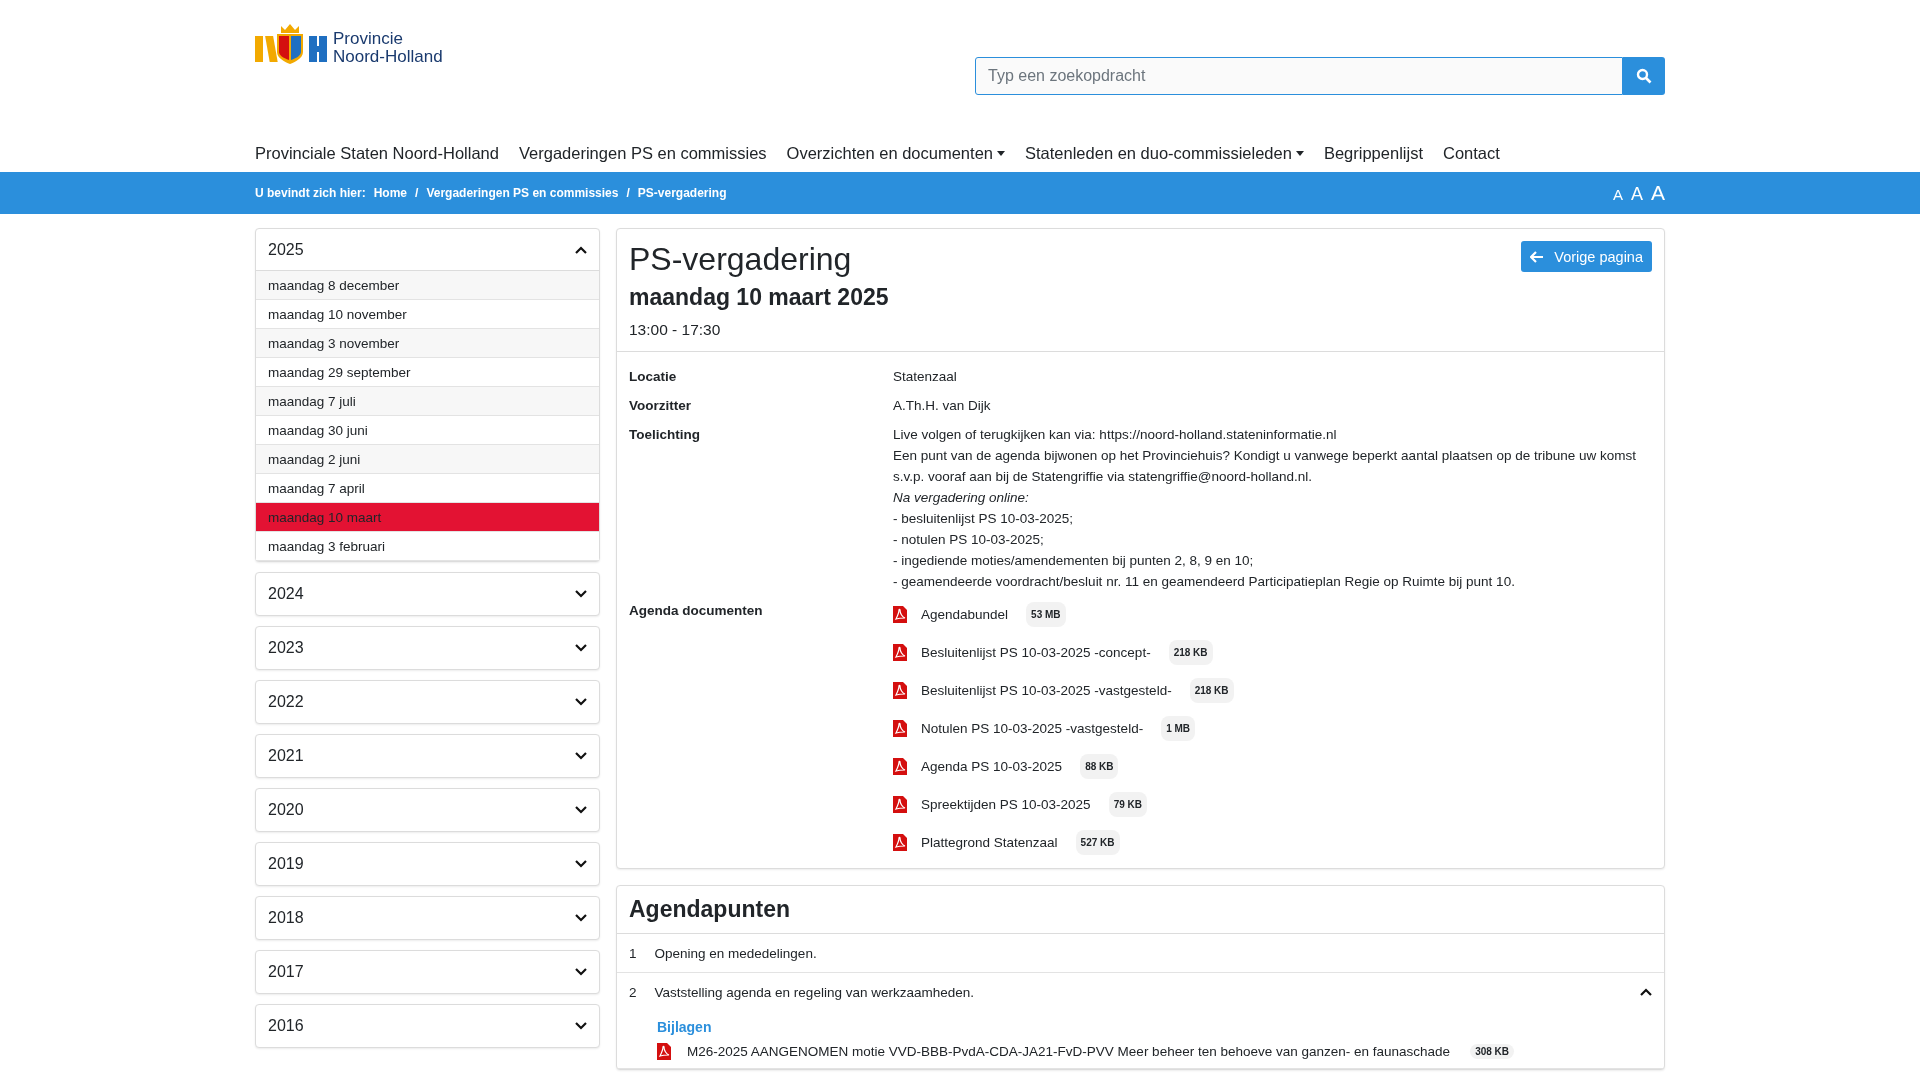 The width and height of the screenshot is (1920, 1080). Describe the element at coordinates (685, 1027) in the screenshot. I see `attachments-heading: Bijlagen` at that location.